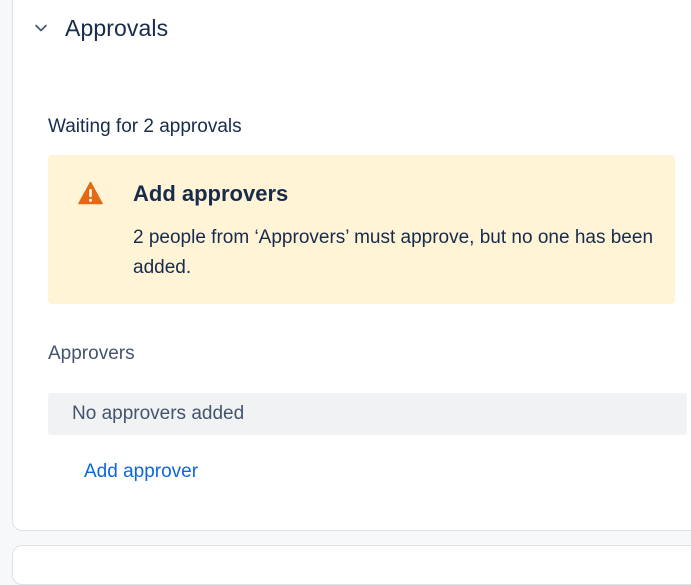 This screenshot has height=585, width=691. I want to click on approvals-section-toggle: Approvals, so click(100, 28).